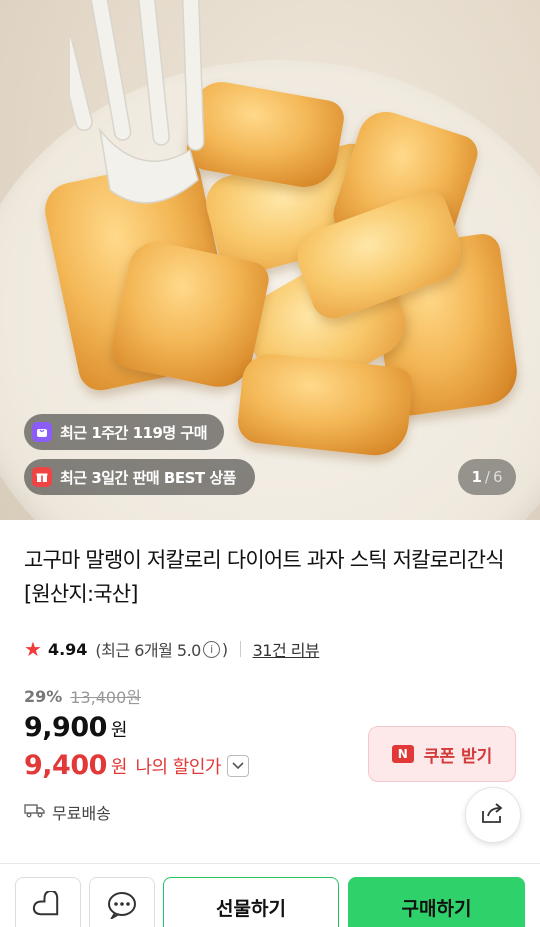  I want to click on best-seller-badge: 최근 3일간 판매 BEST 상품, so click(139, 477).